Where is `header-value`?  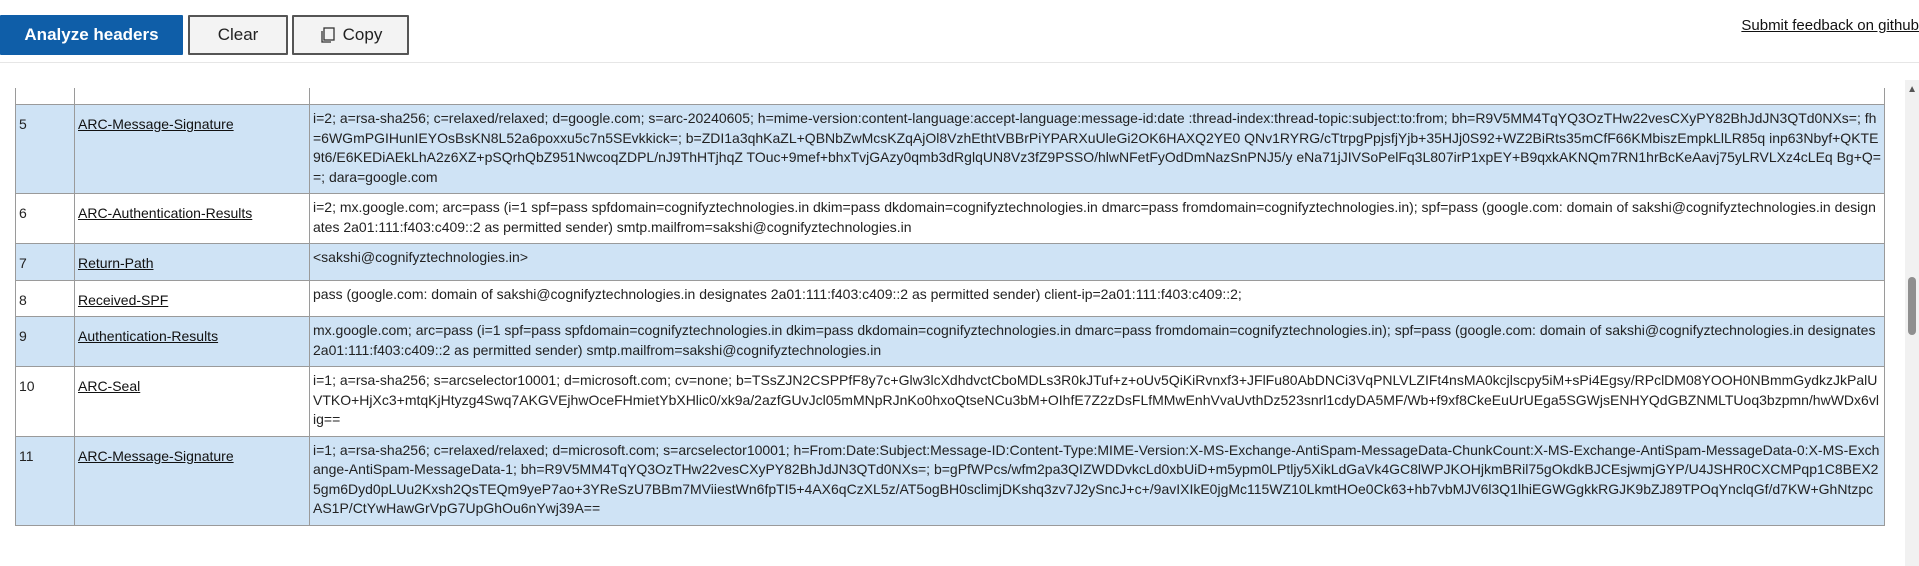 header-value is located at coordinates (1097, 96).